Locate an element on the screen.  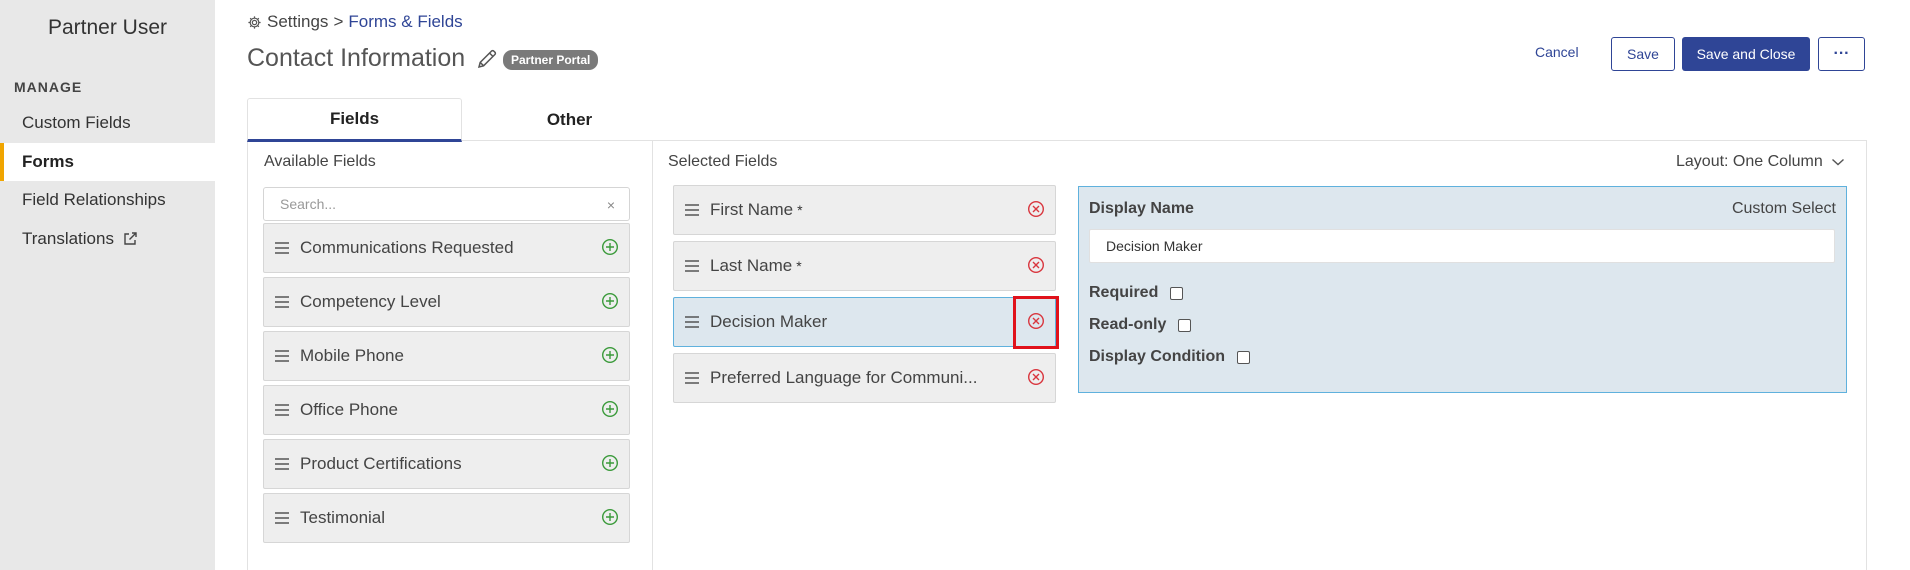
pencil-icon is located at coordinates (487, 59).